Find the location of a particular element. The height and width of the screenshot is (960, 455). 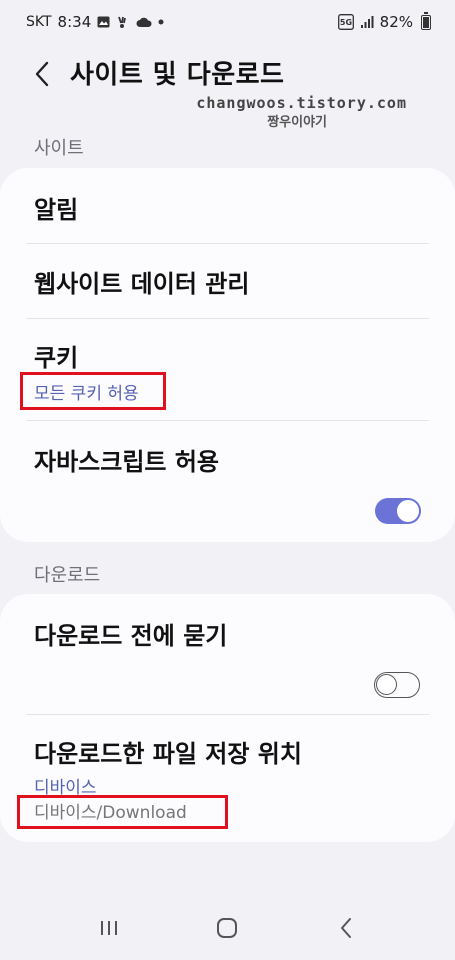

status-left: SKT 8:34 is located at coordinates (95, 22).